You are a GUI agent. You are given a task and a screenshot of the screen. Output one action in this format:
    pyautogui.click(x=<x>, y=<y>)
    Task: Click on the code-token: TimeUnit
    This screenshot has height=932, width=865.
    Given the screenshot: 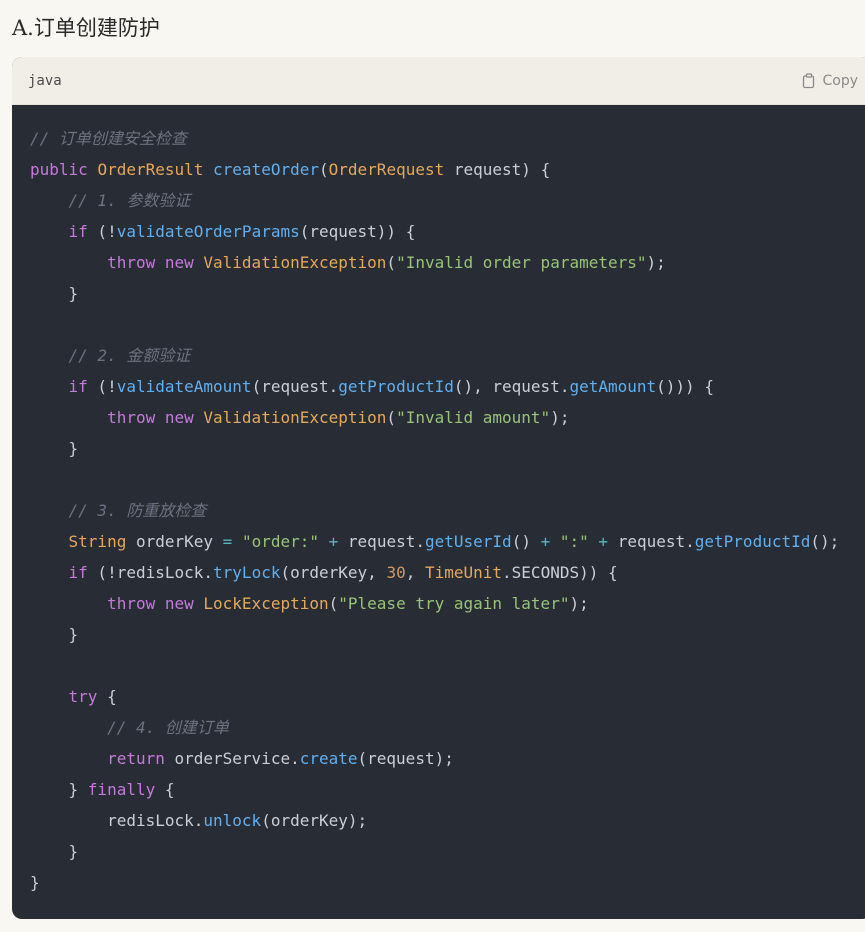 What is the action you would take?
    pyautogui.click(x=463, y=572)
    